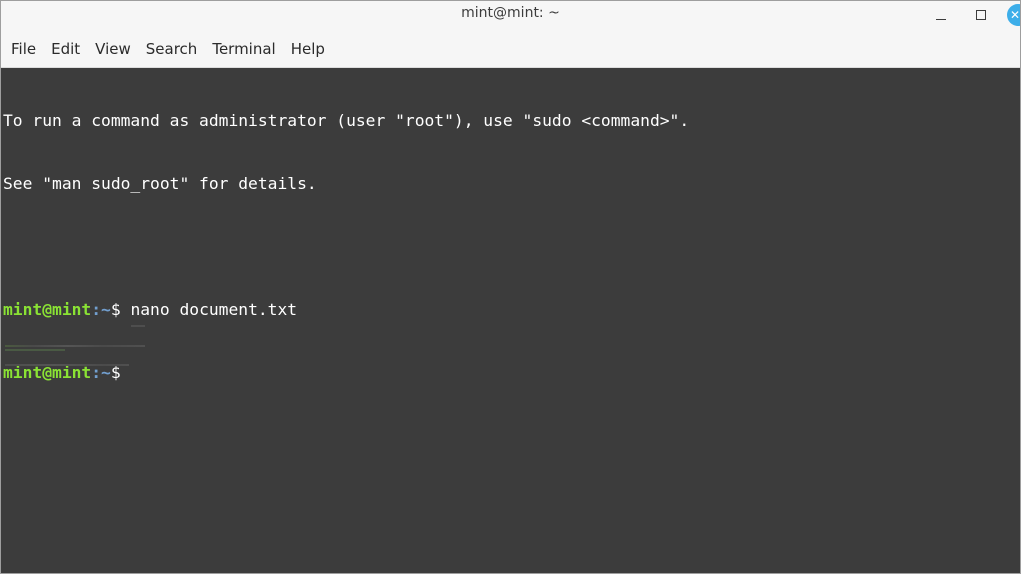  What do you see at coordinates (510, 49) in the screenshot?
I see `menu-bar: File Edit View Search Terminal Help` at bounding box center [510, 49].